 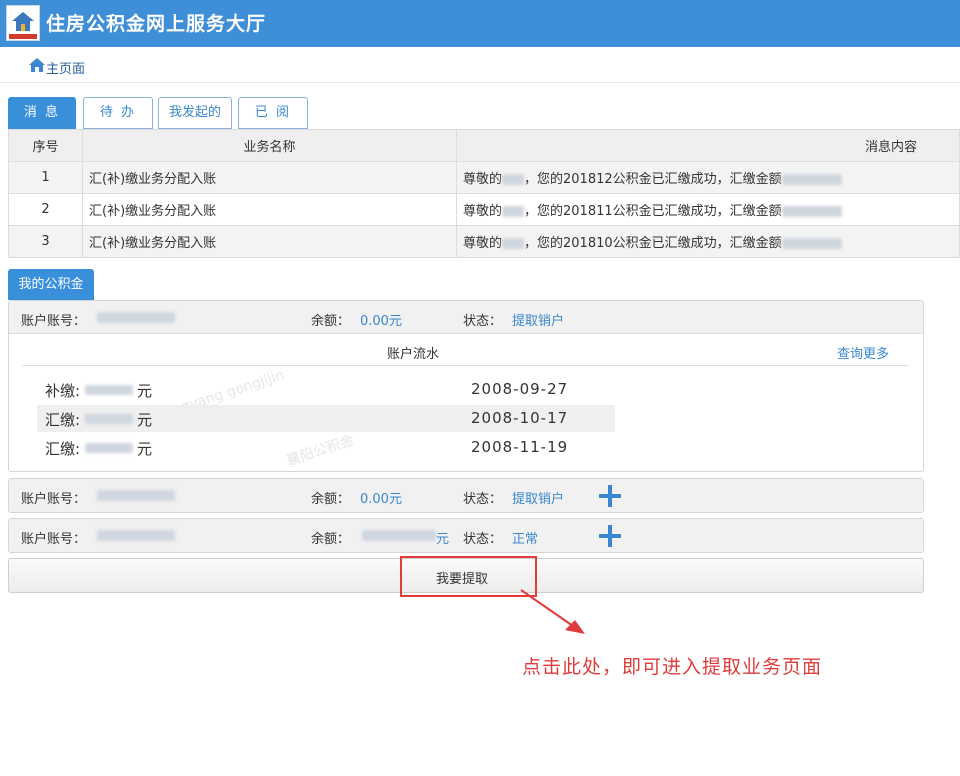 What do you see at coordinates (63, 391) in the screenshot?
I see `flow-type: 补缴:` at bounding box center [63, 391].